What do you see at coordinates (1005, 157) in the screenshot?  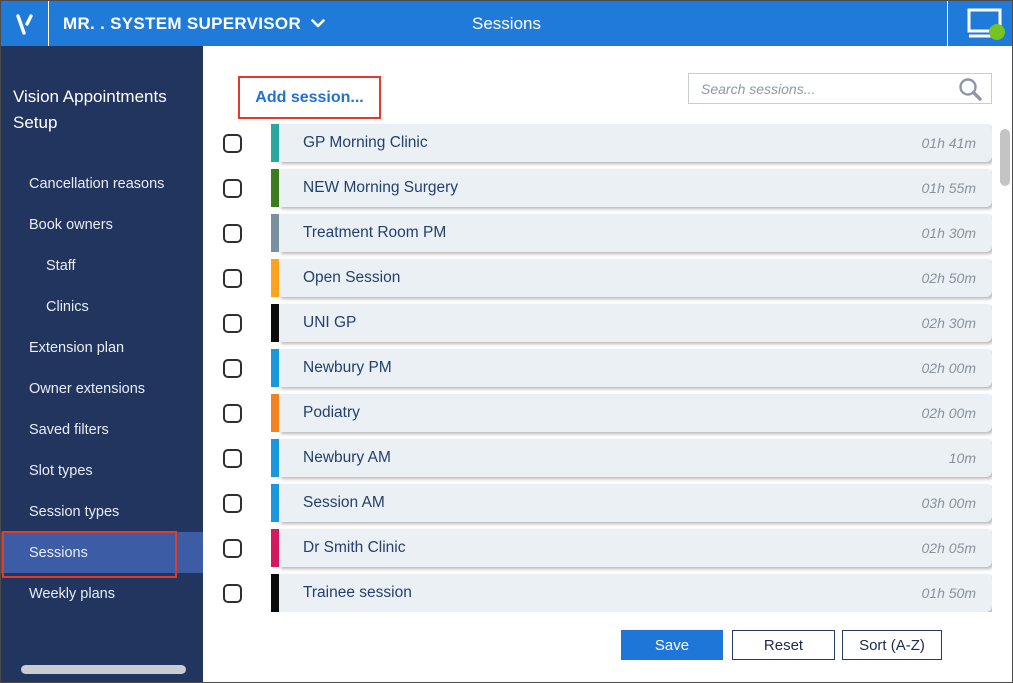 I see `session-list-scrollbar` at bounding box center [1005, 157].